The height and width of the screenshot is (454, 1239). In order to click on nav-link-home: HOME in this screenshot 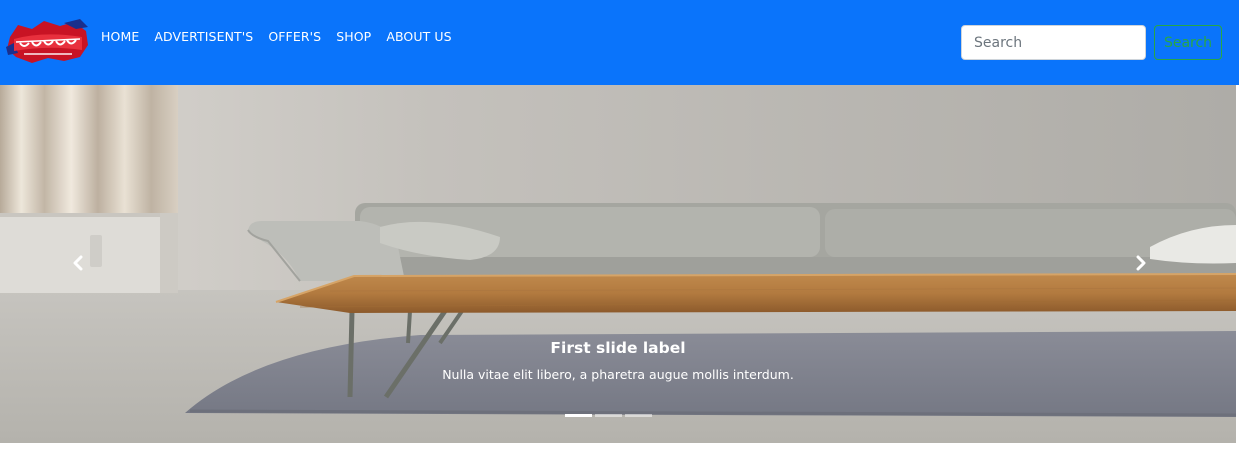, I will do `click(120, 37)`.